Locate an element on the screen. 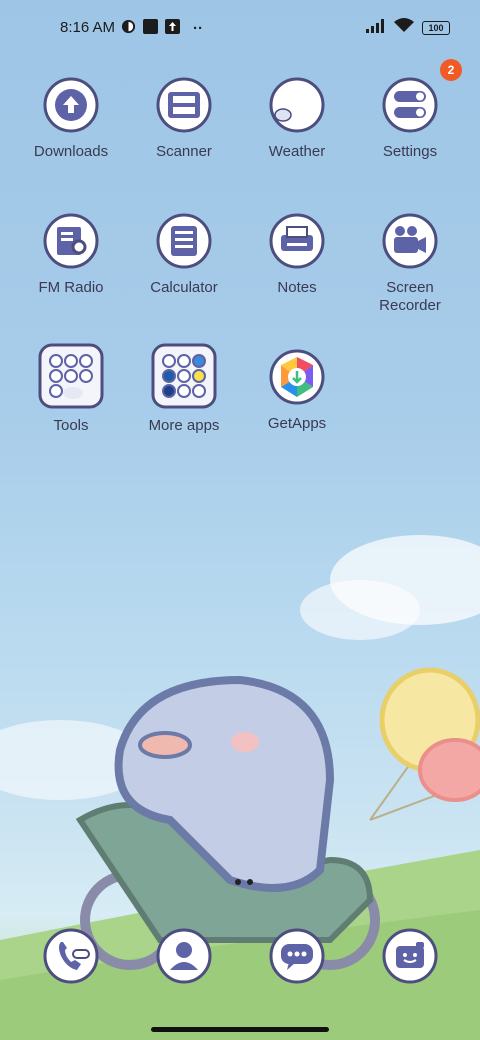  app-label: Calculator is located at coordinates (184, 287).